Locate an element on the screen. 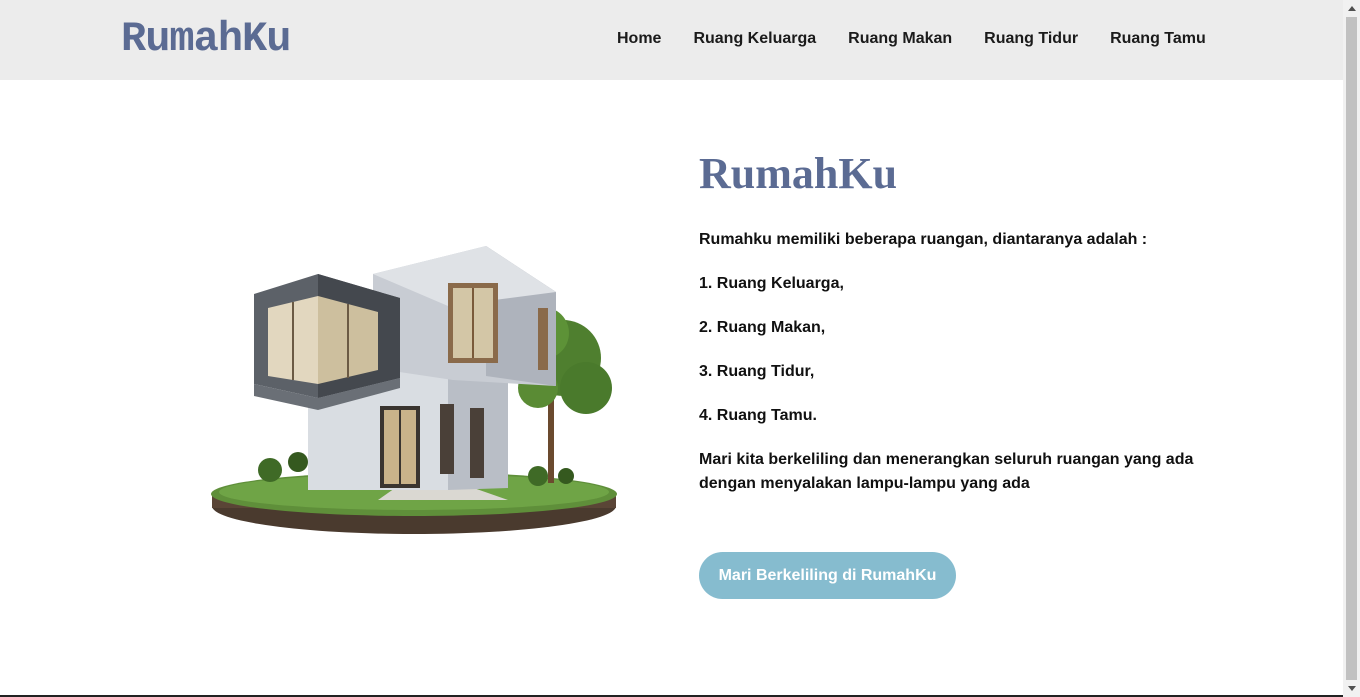 This screenshot has height=697, width=1360. scrollbar-thumb is located at coordinates (1351, 348).